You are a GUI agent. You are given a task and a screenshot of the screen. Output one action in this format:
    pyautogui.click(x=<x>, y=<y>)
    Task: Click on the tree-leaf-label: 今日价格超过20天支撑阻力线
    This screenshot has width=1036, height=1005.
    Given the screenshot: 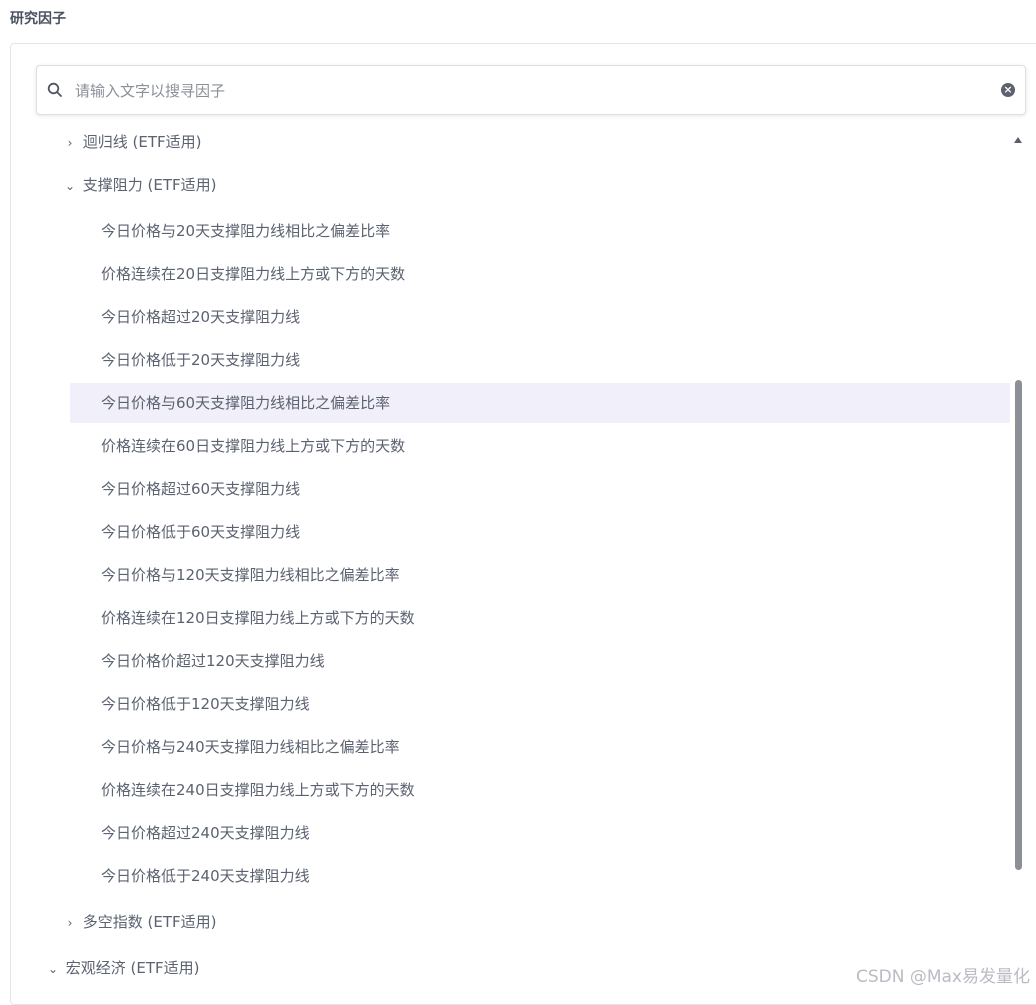 What is the action you would take?
    pyautogui.click(x=201, y=317)
    